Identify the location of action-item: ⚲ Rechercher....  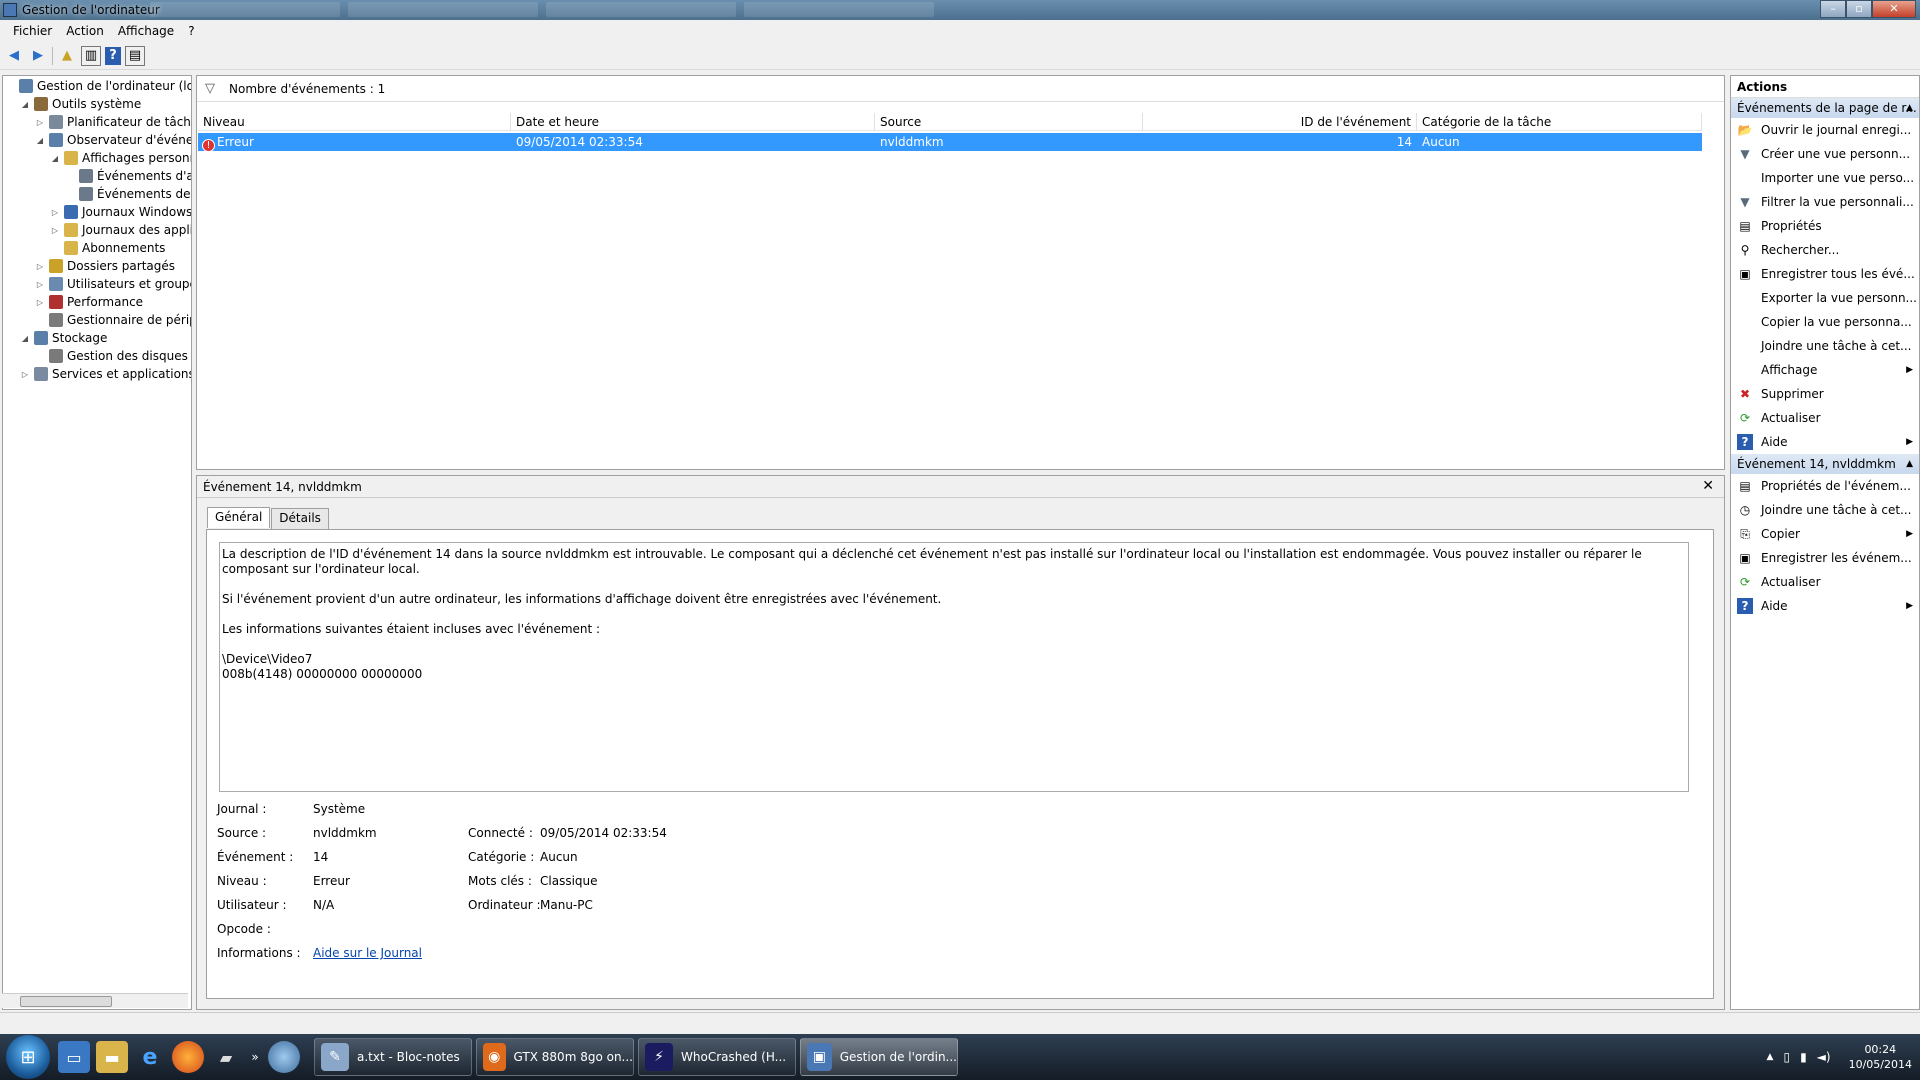
(1825, 250).